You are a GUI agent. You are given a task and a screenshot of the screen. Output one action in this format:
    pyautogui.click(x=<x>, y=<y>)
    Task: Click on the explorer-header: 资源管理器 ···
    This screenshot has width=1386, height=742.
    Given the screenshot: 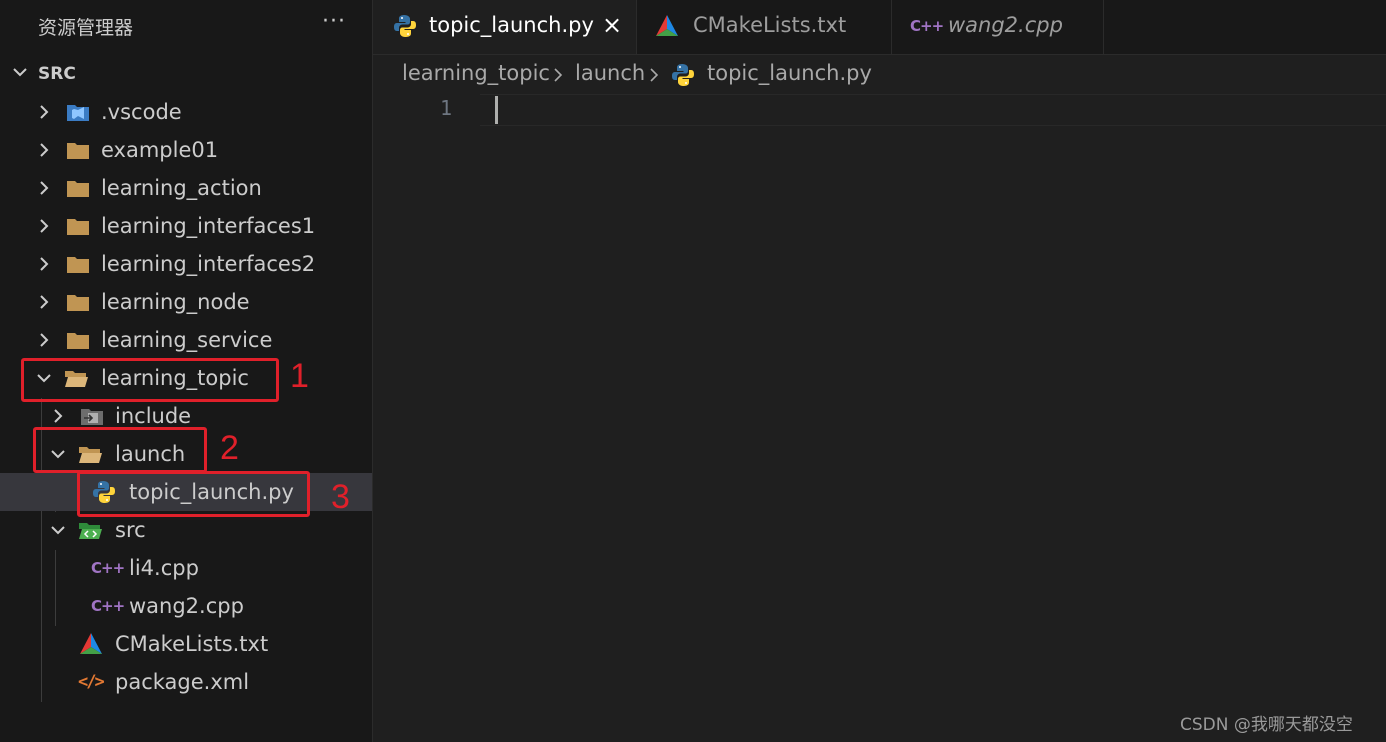 What is the action you would take?
    pyautogui.click(x=186, y=26)
    